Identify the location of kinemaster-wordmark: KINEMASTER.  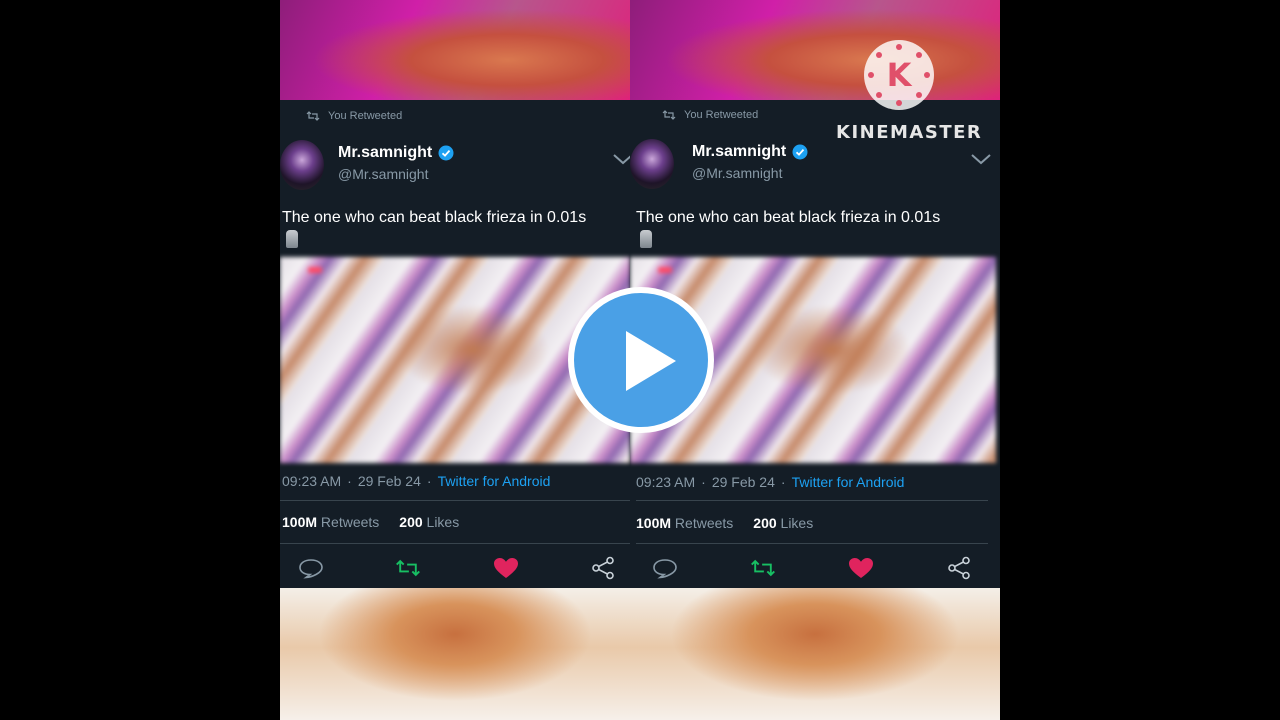
(909, 132).